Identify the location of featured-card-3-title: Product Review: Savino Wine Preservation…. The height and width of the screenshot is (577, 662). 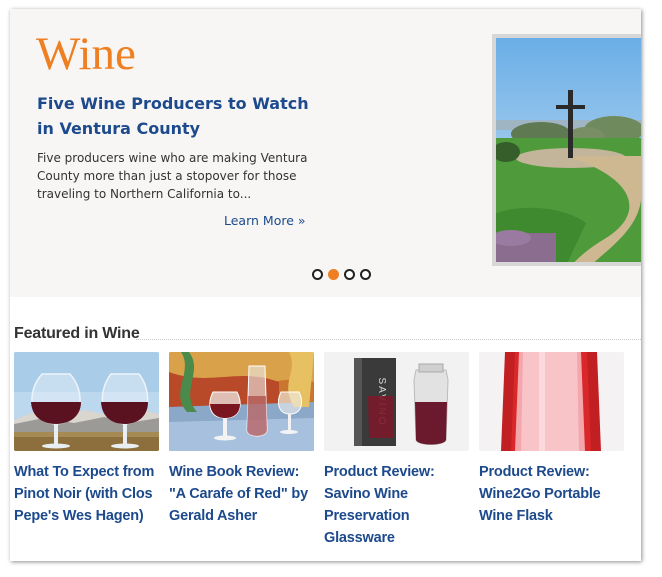
(396, 505).